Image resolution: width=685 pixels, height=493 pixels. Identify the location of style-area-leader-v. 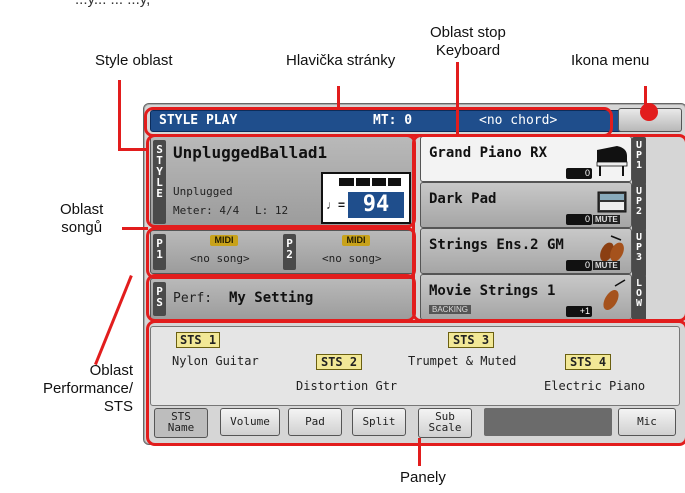
(119, 115).